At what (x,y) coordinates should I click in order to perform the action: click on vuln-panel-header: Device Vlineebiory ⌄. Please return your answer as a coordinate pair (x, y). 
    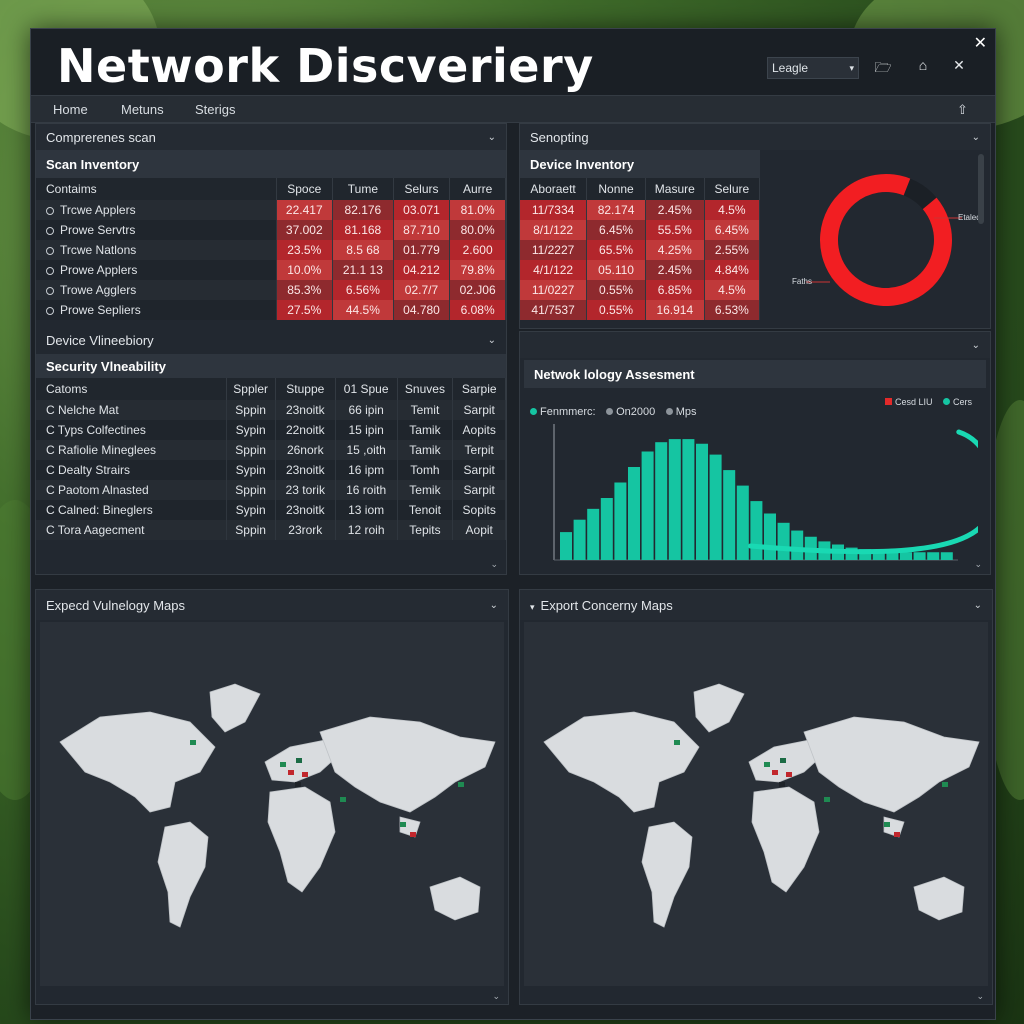
    Looking at the image, I should click on (271, 340).